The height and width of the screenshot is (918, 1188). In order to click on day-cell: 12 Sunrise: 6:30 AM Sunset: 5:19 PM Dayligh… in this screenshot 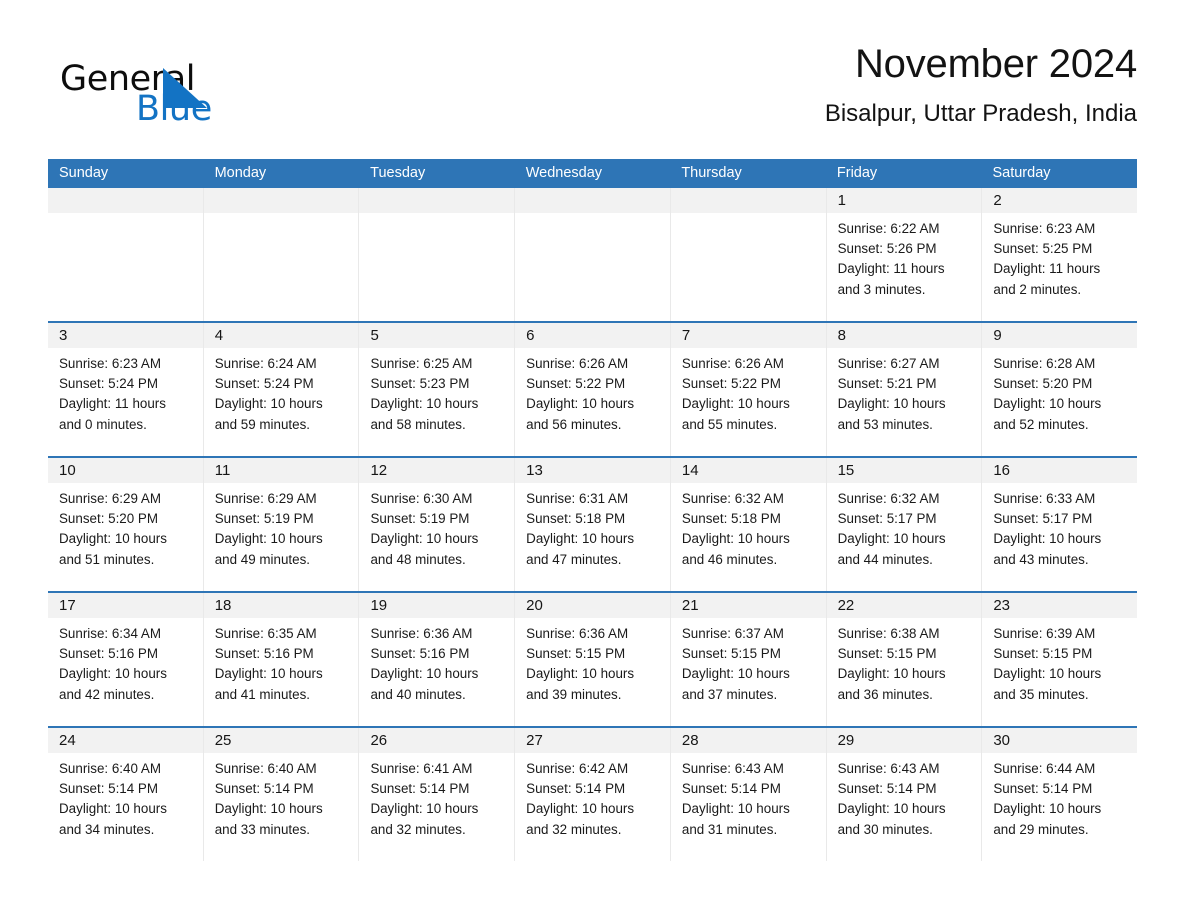, I will do `click(436, 524)`.